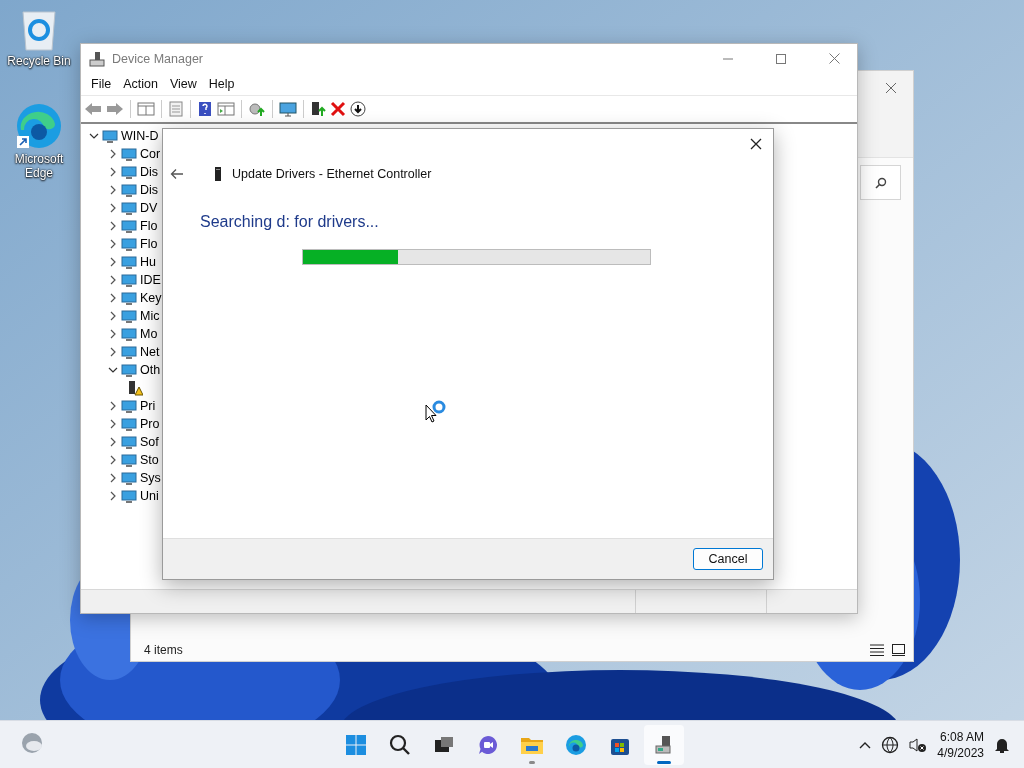 The image size is (1024, 768). Describe the element at coordinates (961, 737) in the screenshot. I see `clock-time: 6:08 AM` at that location.